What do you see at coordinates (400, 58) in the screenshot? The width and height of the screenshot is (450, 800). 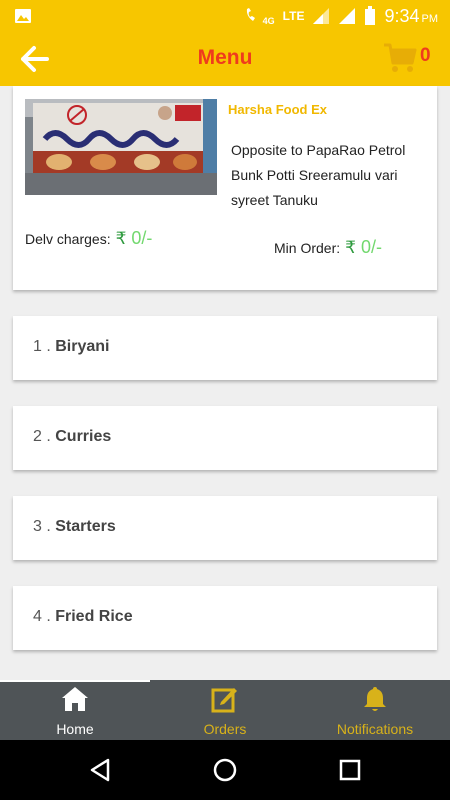 I see `cart-icon` at bounding box center [400, 58].